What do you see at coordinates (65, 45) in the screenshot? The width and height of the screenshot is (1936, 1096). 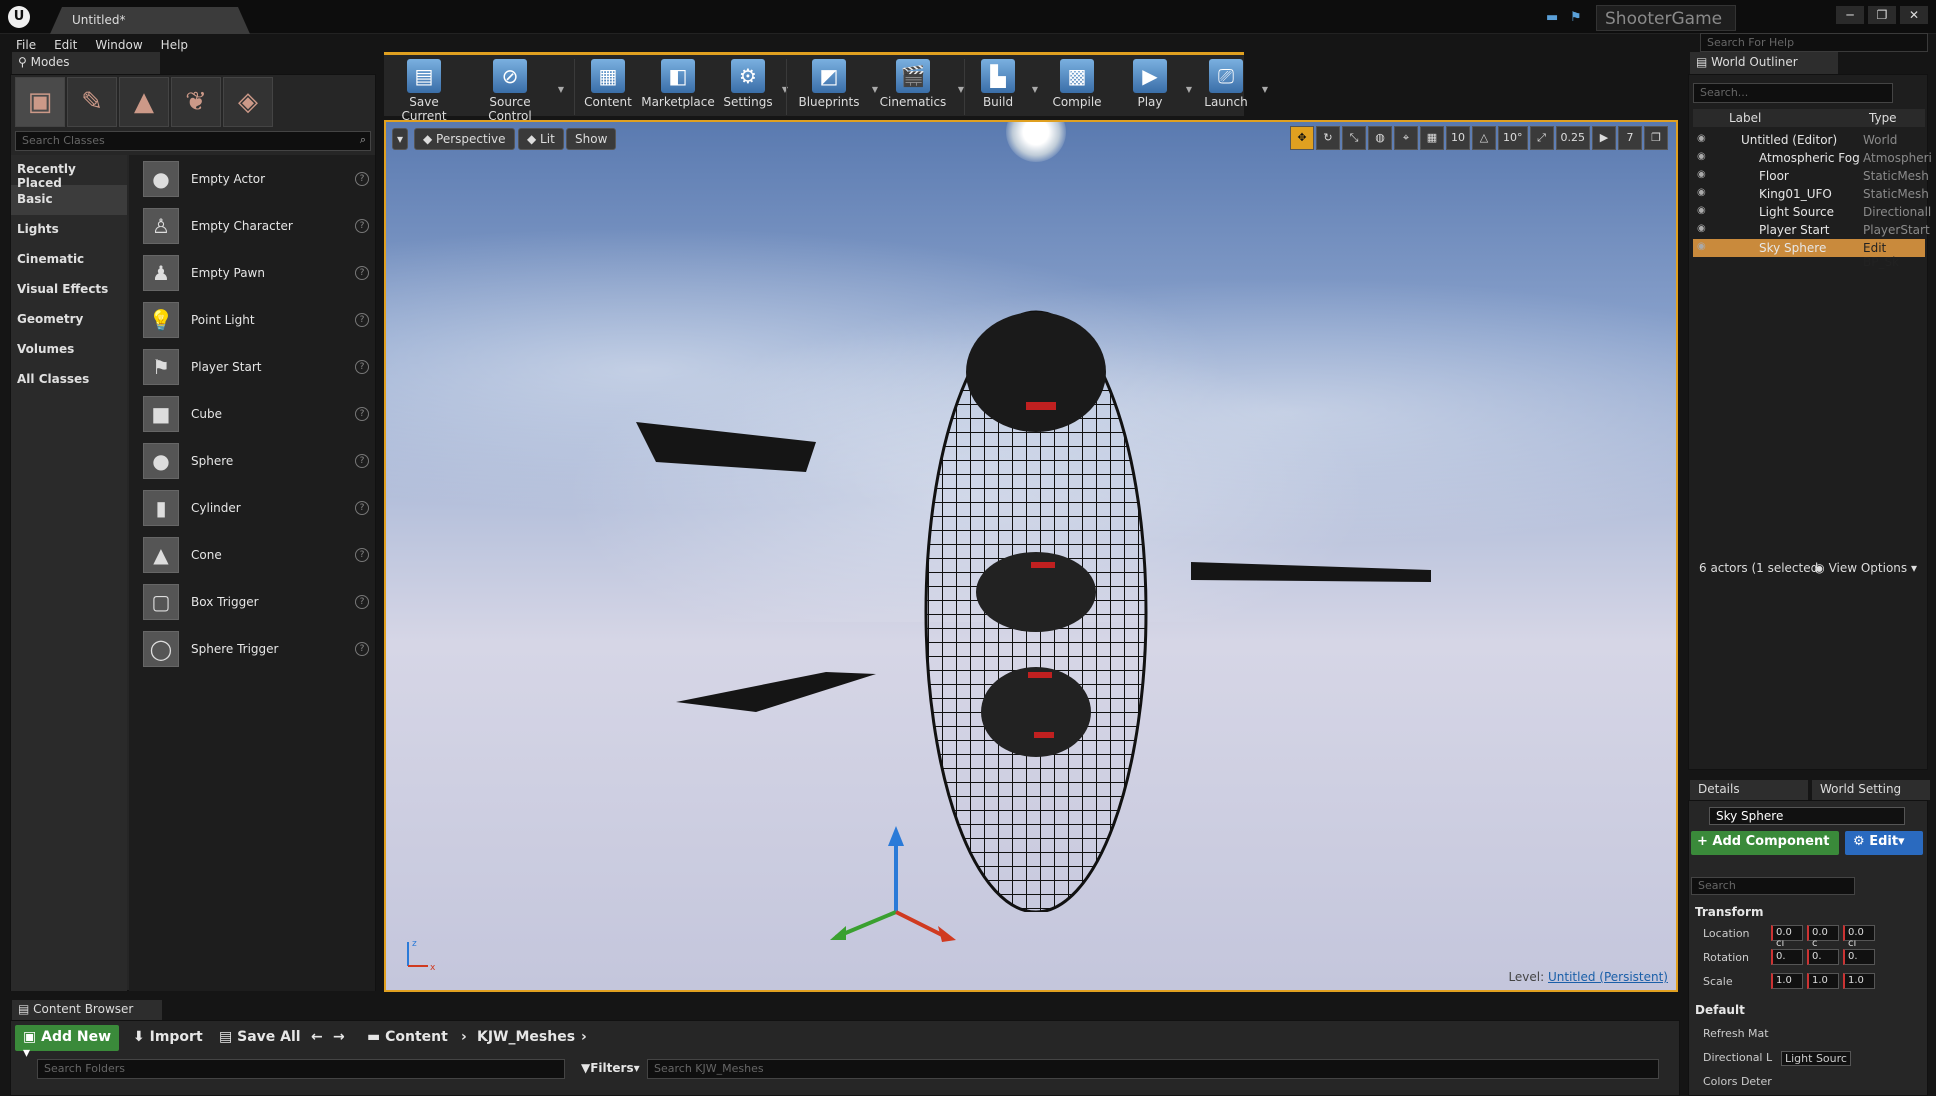 I see `menu-edit: Edit` at bounding box center [65, 45].